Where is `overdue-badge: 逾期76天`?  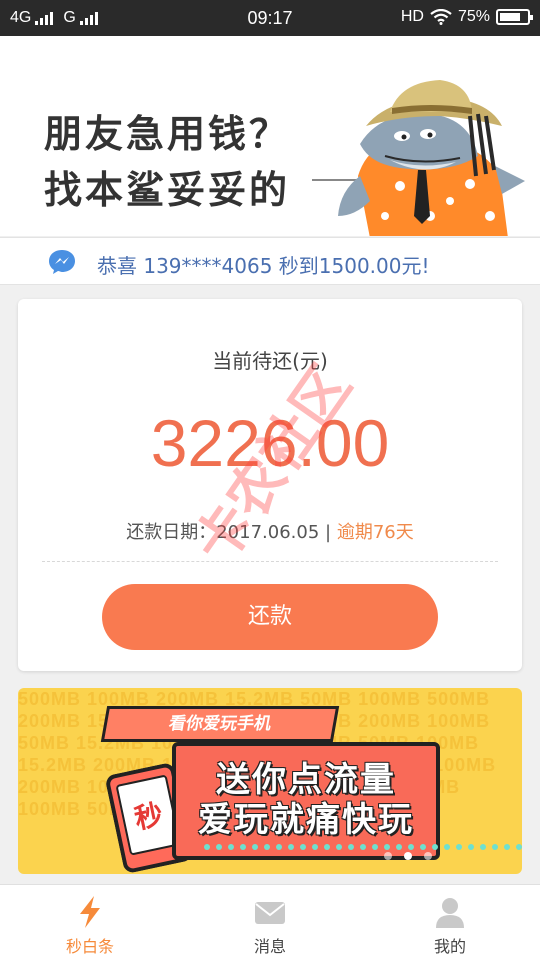 overdue-badge: 逾期76天 is located at coordinates (375, 532).